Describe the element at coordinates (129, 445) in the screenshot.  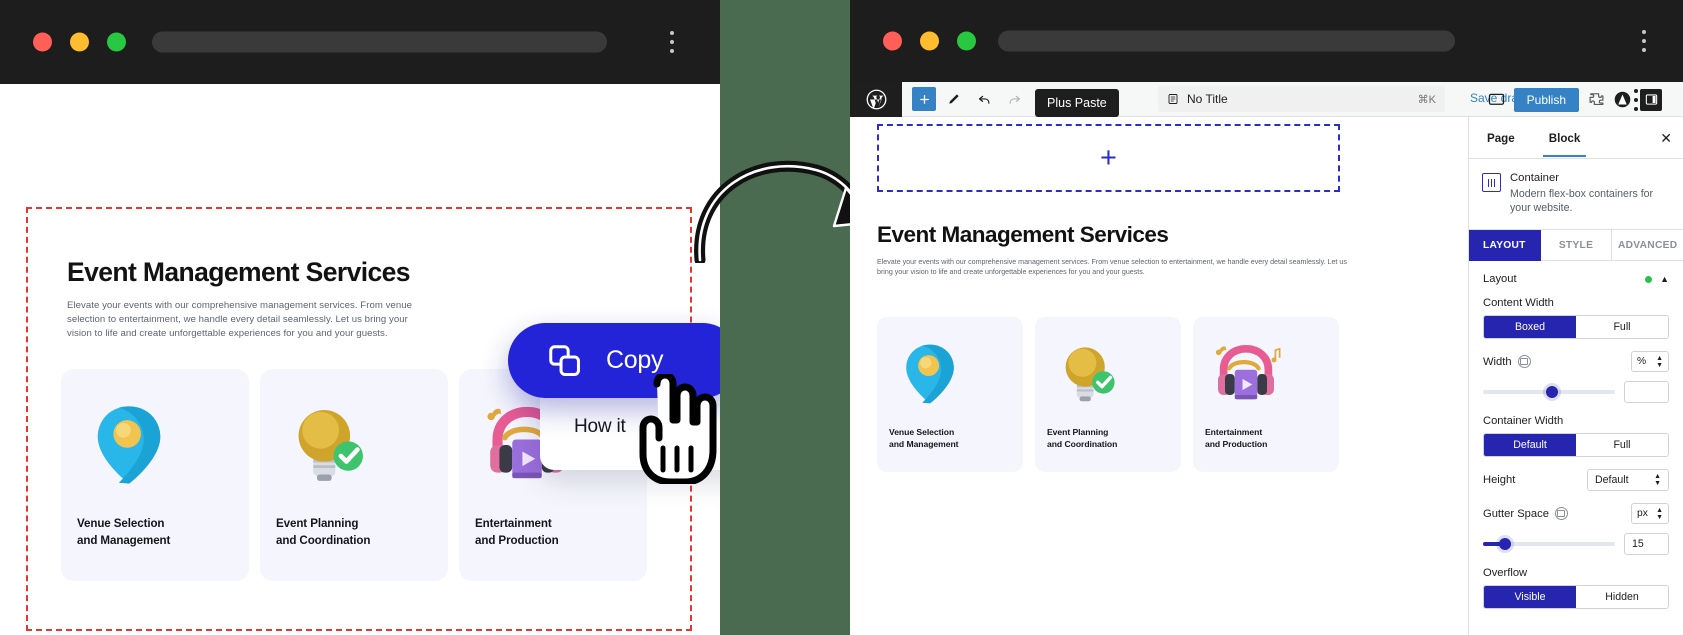
I see `location-pin-icon` at that location.